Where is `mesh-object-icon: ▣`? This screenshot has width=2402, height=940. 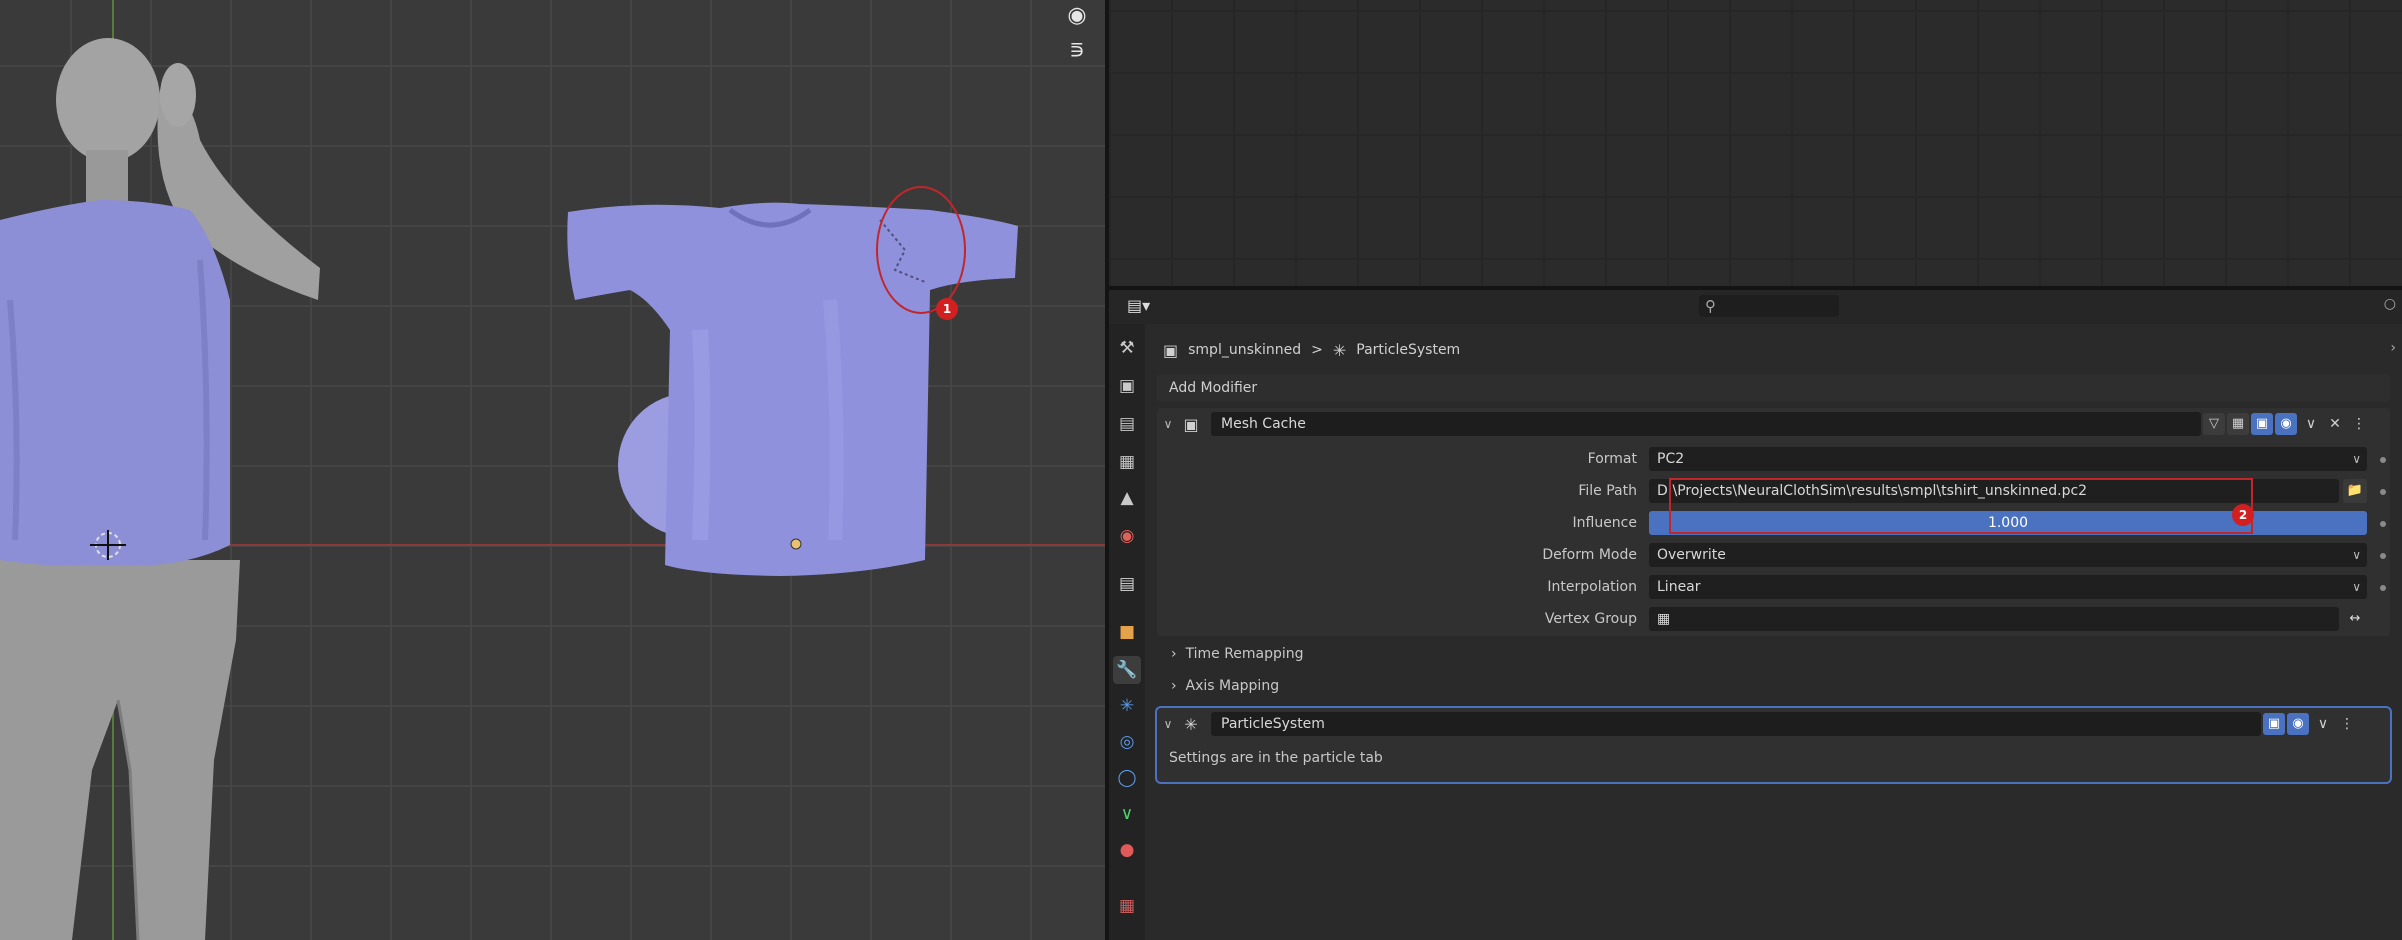
mesh-object-icon: ▣ is located at coordinates (1171, 350).